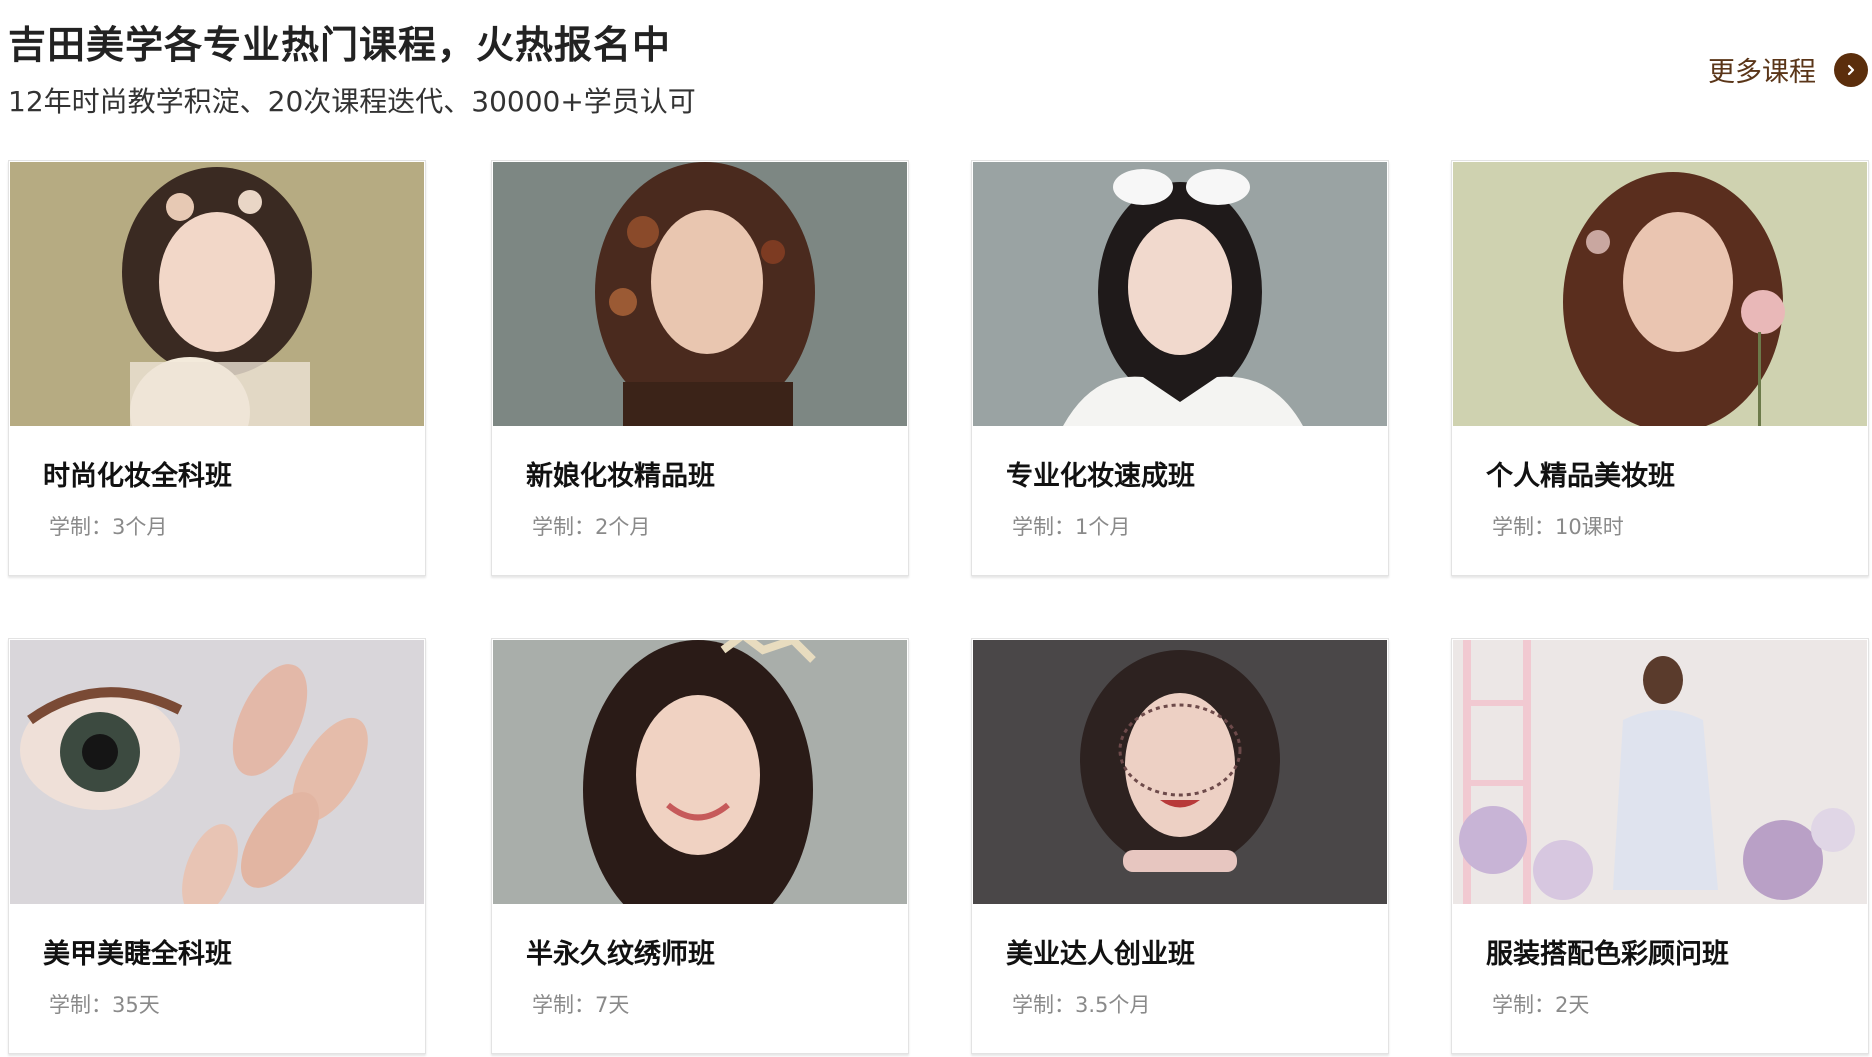 Image resolution: width=1872 pixels, height=1057 pixels. What do you see at coordinates (1762, 72) in the screenshot?
I see `more-courses-label: 更多课程` at bounding box center [1762, 72].